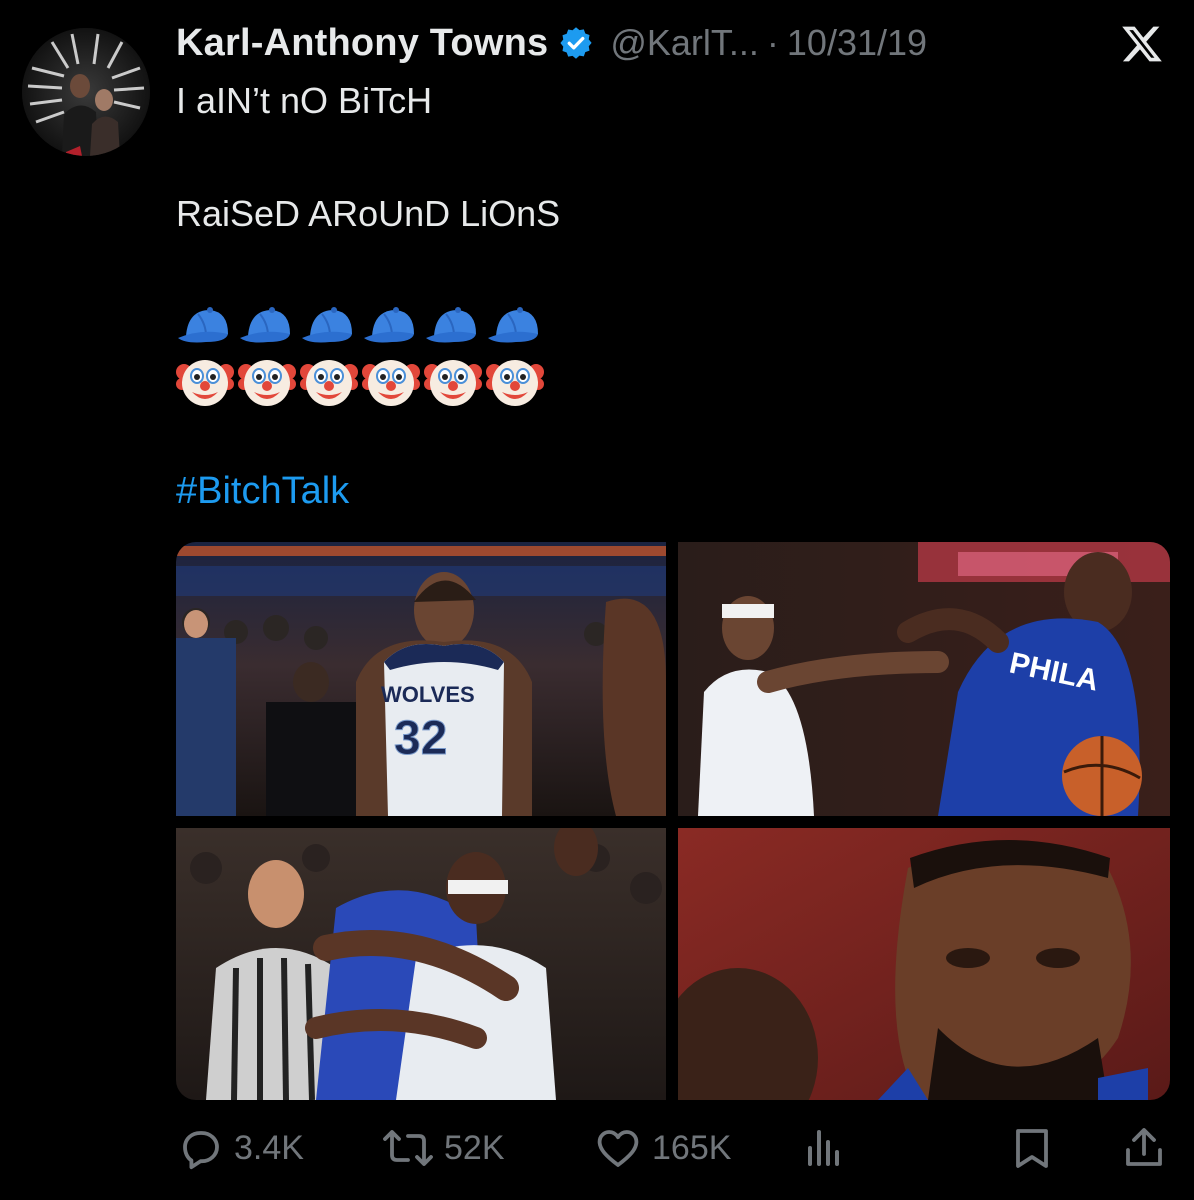 This screenshot has height=1200, width=1194. What do you see at coordinates (360, 381) in the screenshot?
I see `clown-emoji-row` at bounding box center [360, 381].